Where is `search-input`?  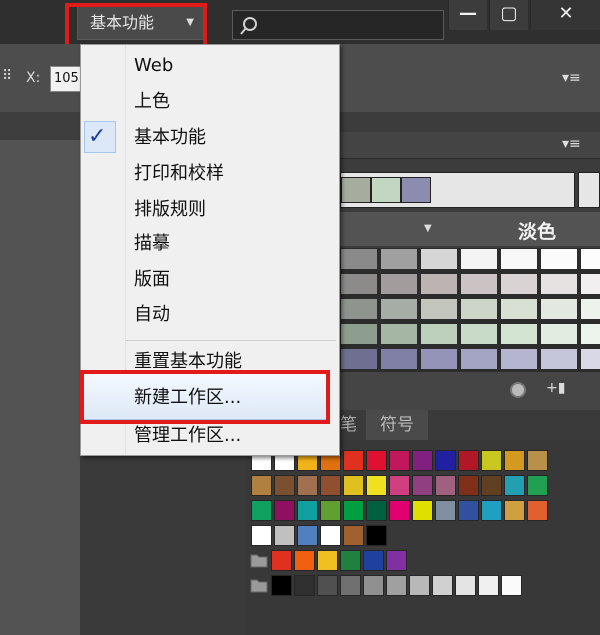 search-input is located at coordinates (338, 25).